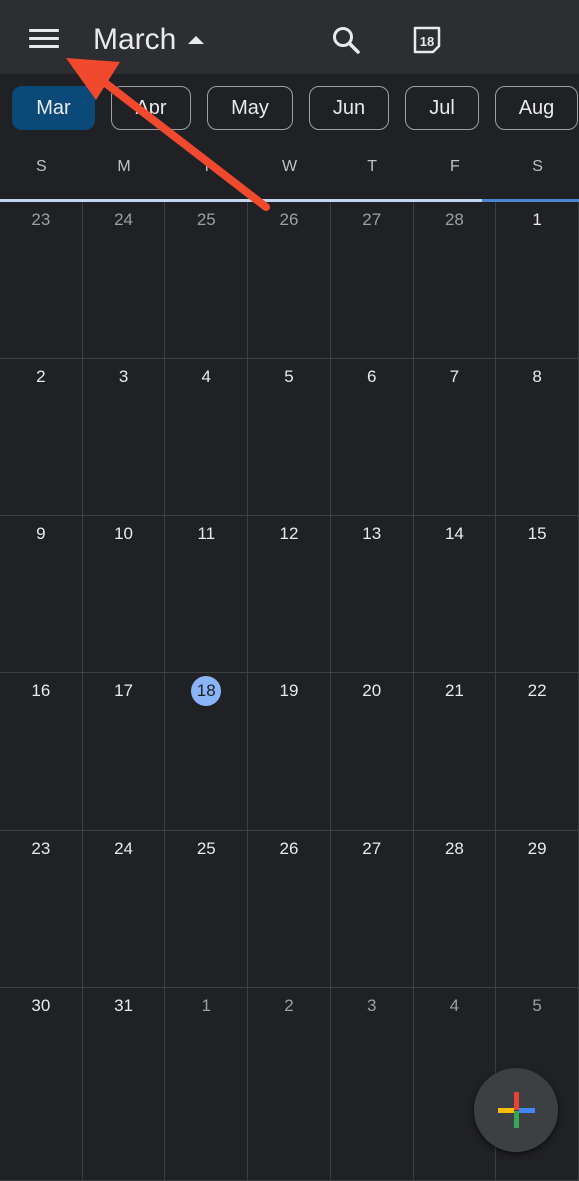  I want to click on day-number: 31, so click(124, 1005).